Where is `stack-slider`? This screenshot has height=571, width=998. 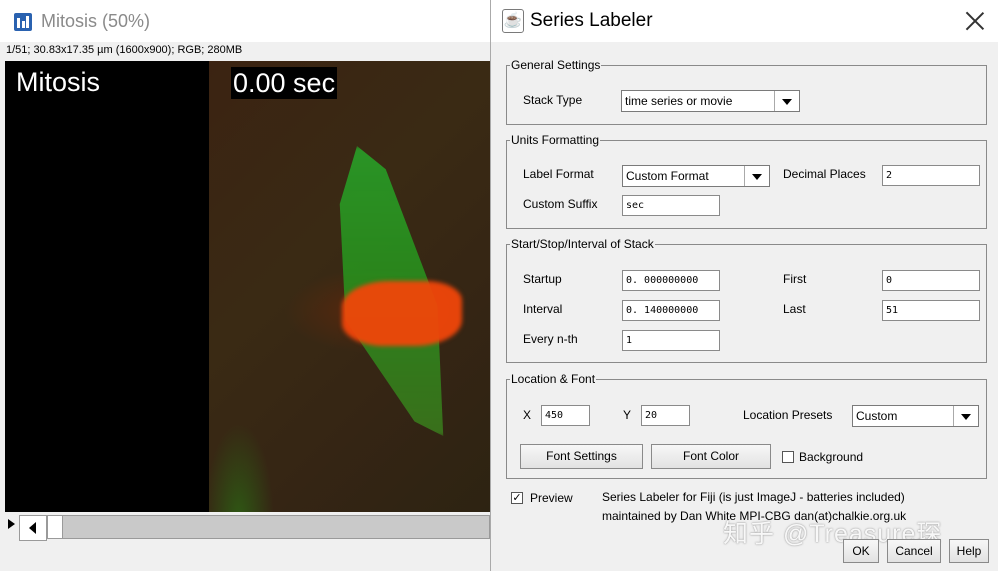
stack-slider is located at coordinates (247, 528).